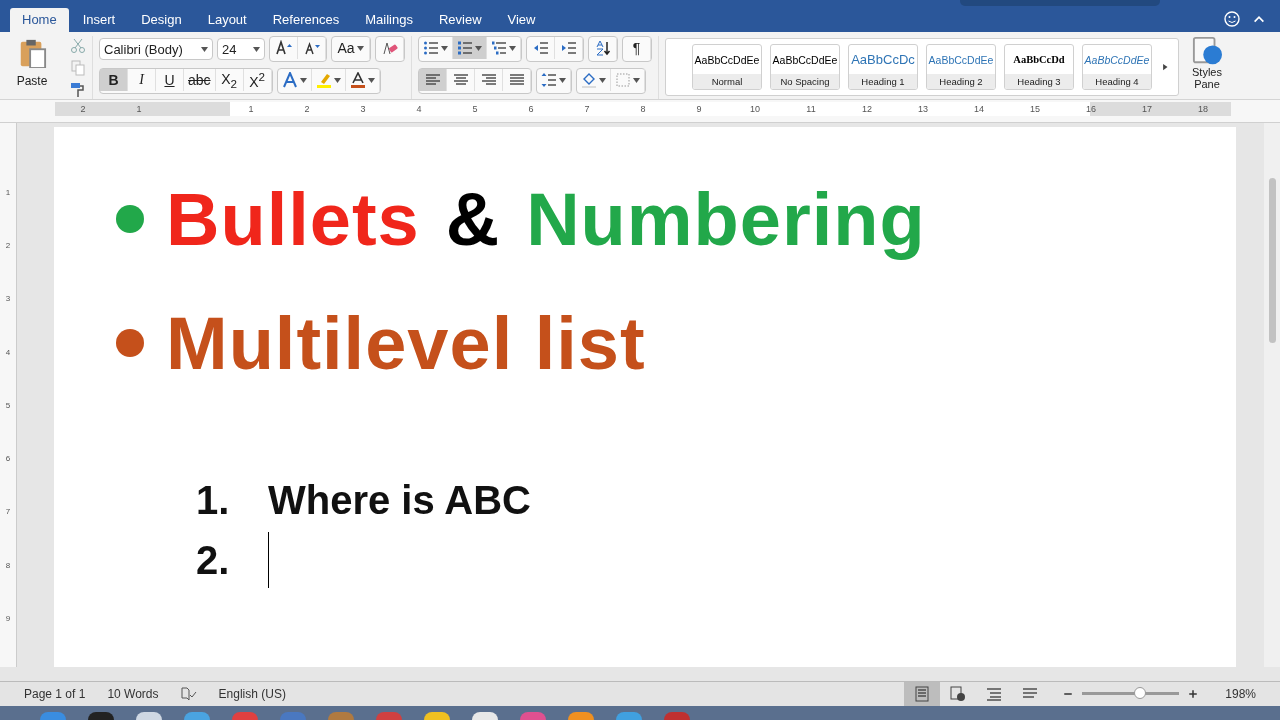  I want to click on heading-text: &, so click(473, 219).